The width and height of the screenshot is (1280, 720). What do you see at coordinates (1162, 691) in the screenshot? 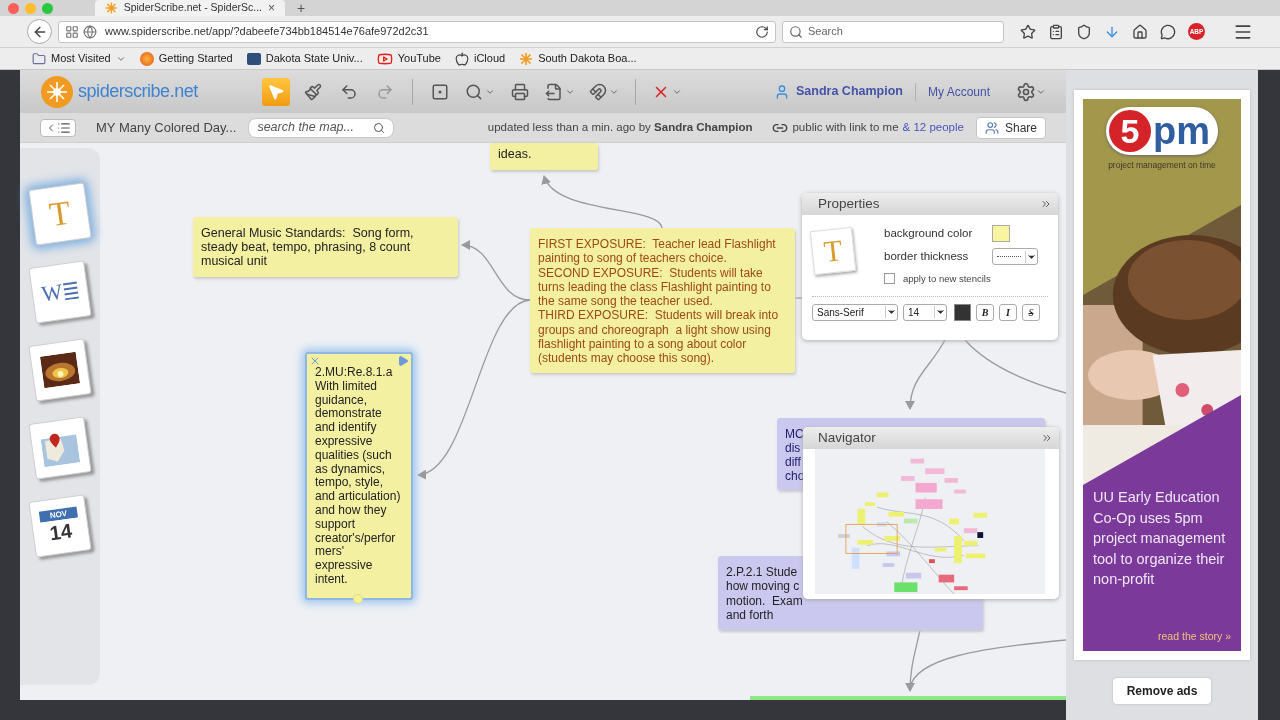
I see `remove-ads-button: Remove ads` at bounding box center [1162, 691].